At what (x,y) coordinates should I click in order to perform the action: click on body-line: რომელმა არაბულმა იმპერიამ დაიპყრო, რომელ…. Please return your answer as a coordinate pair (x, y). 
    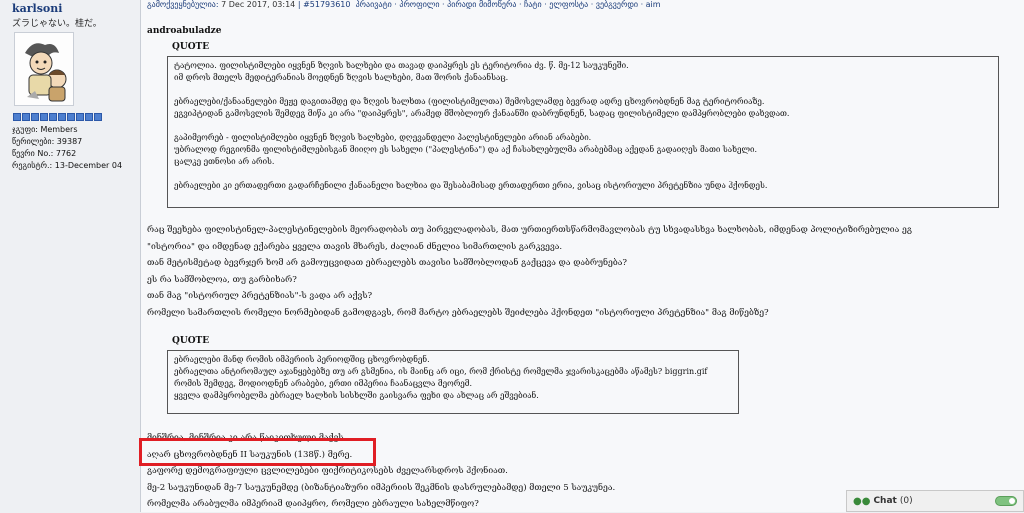
    Looking at the image, I should click on (313, 504).